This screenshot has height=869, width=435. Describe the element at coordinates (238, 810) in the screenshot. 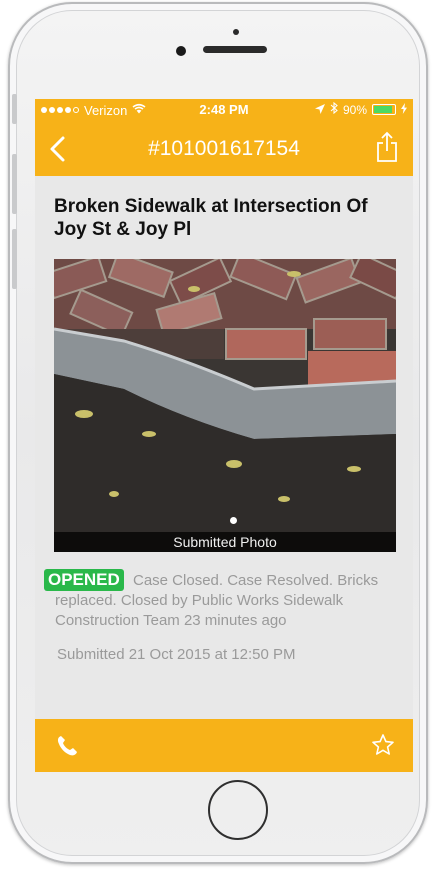

I see `home-button` at that location.